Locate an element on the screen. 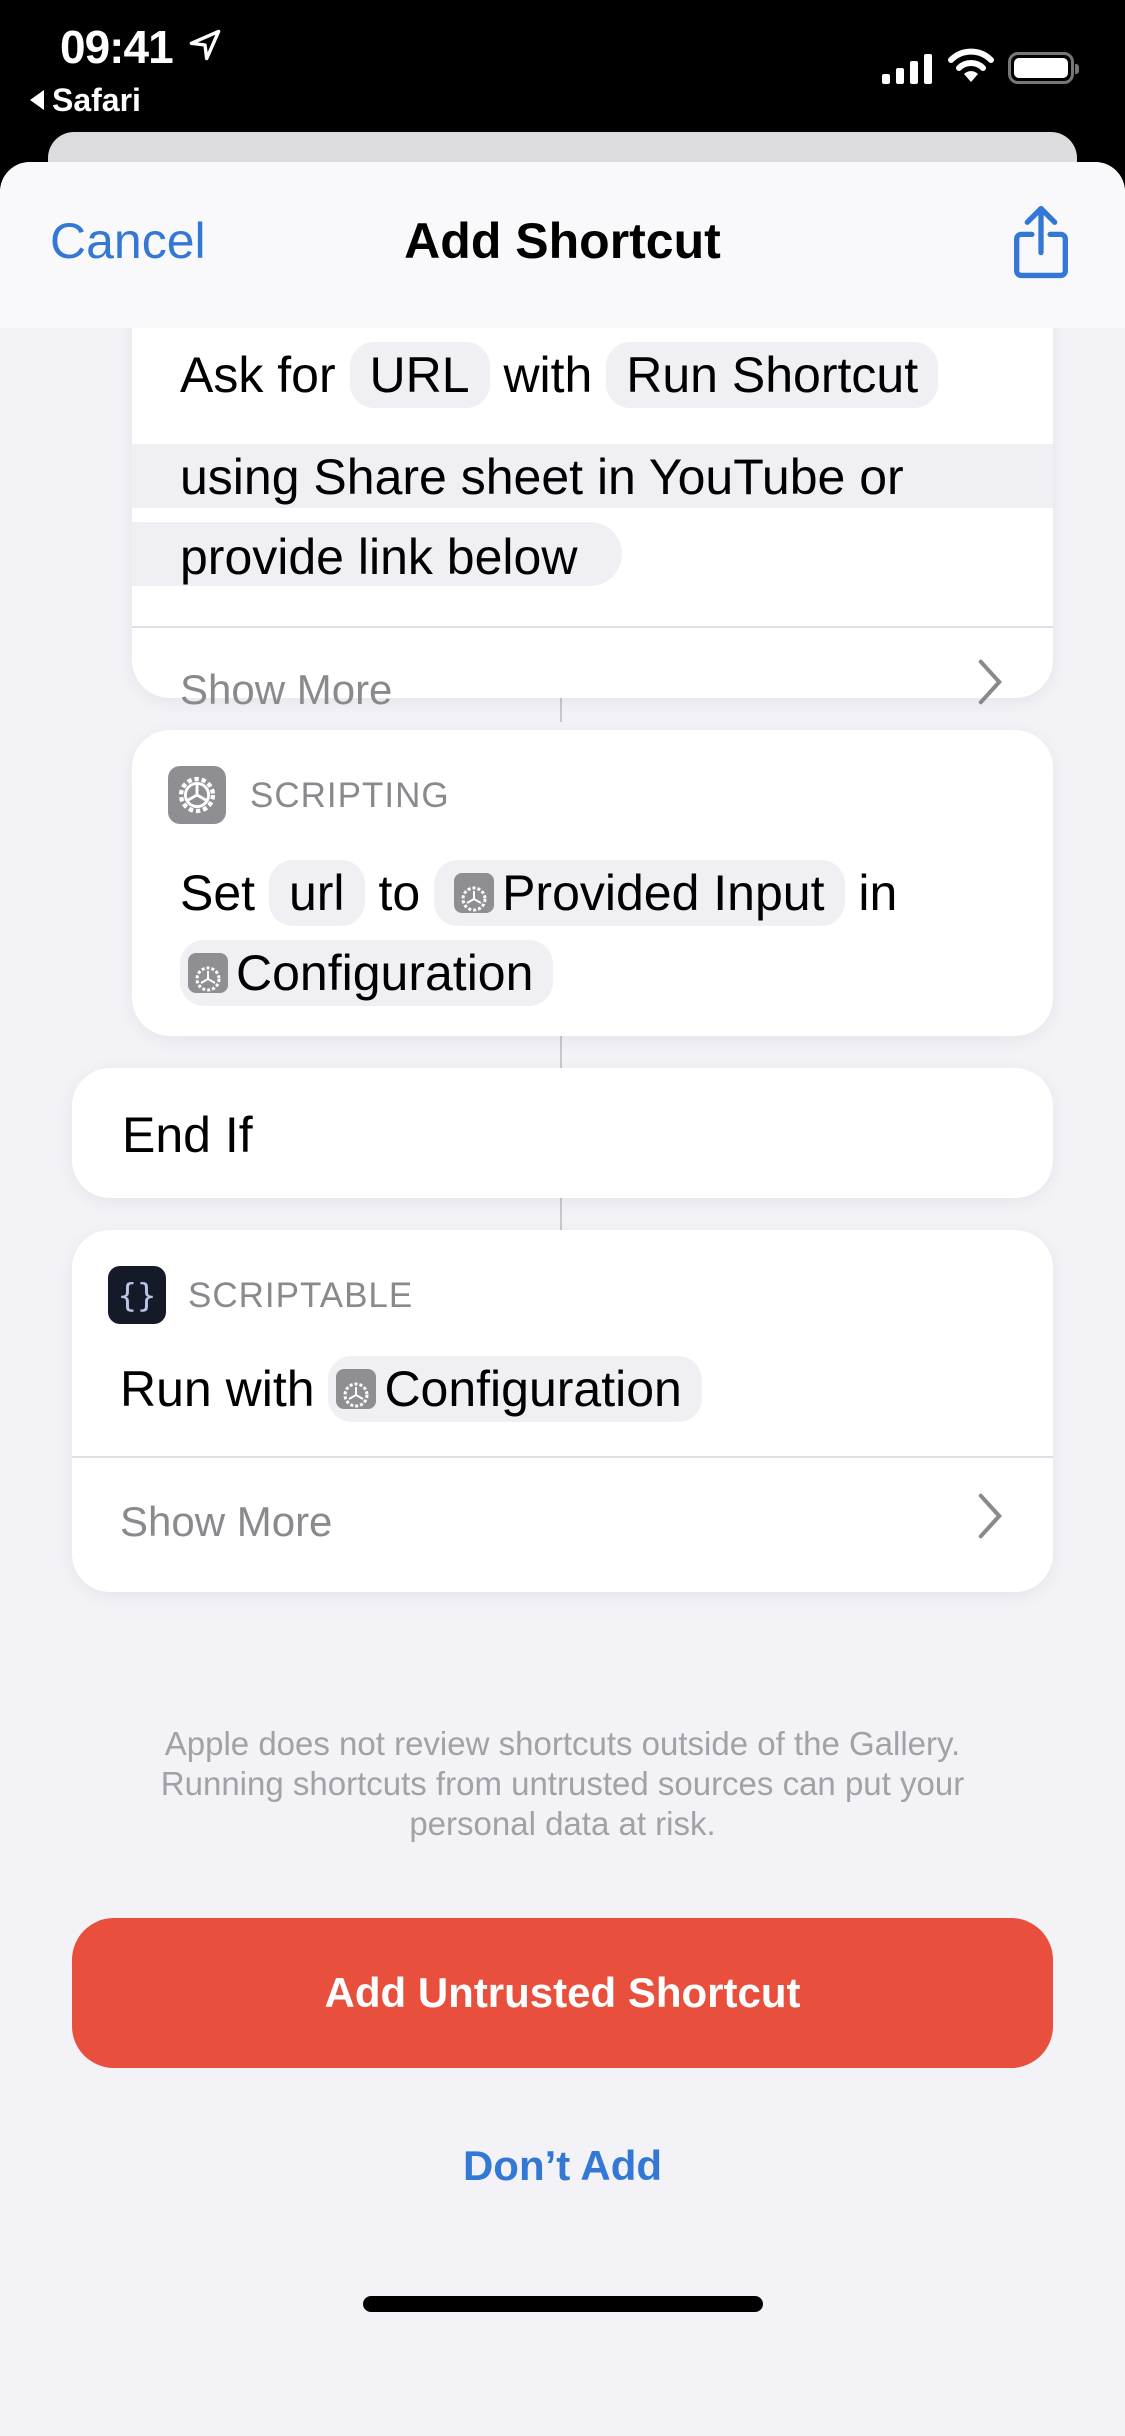  variable-url-pill: URL is located at coordinates (419, 375).